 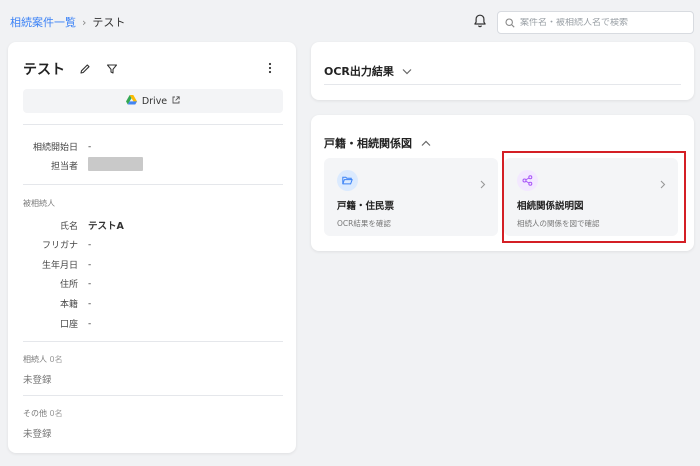 What do you see at coordinates (347, 180) in the screenshot?
I see `folder-open-icon` at bounding box center [347, 180].